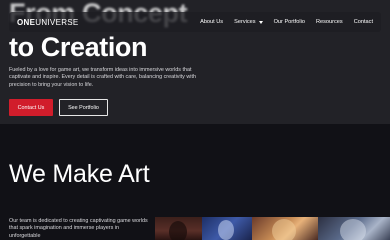 This screenshot has height=240, width=390. I want to click on chevron-down-icon, so click(260, 22).